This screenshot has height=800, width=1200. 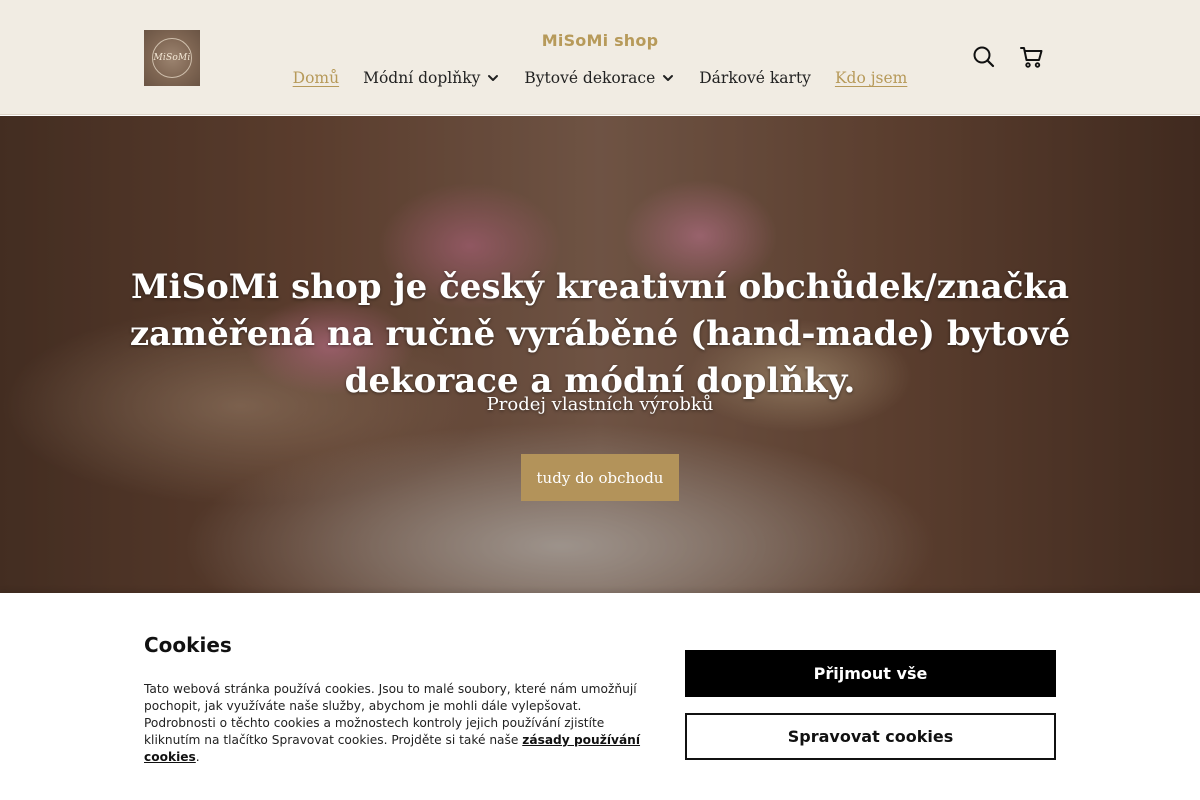 What do you see at coordinates (172, 58) in the screenshot?
I see `logo-text: MiSoMi` at bounding box center [172, 58].